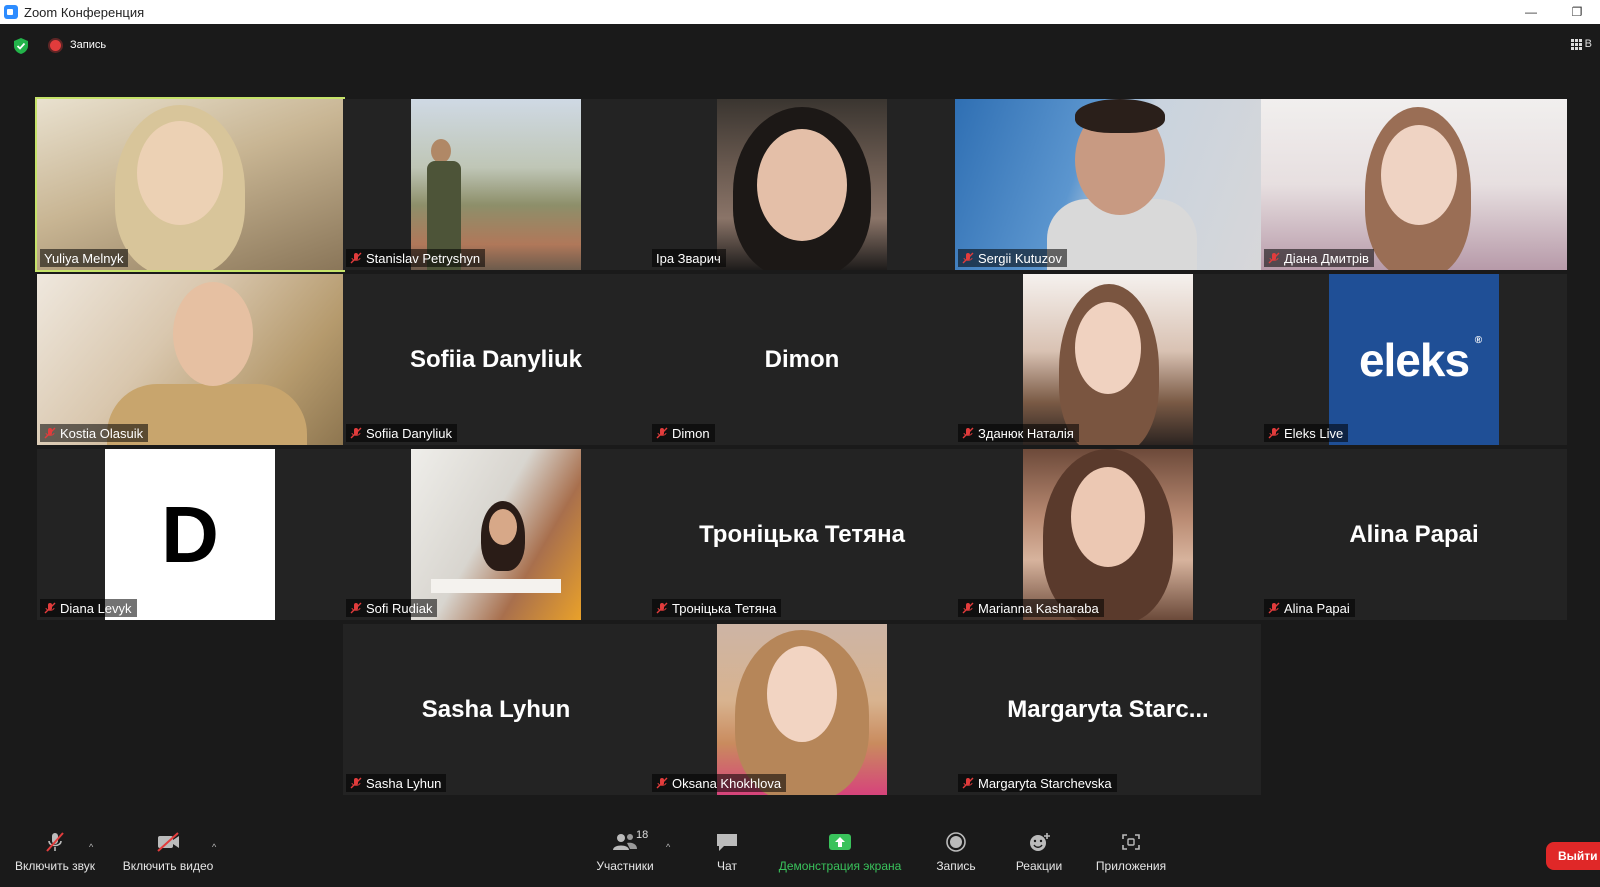 The height and width of the screenshot is (887, 1600). What do you see at coordinates (1018, 433) in the screenshot?
I see `participant-name-label: Зданюк Наталія` at bounding box center [1018, 433].